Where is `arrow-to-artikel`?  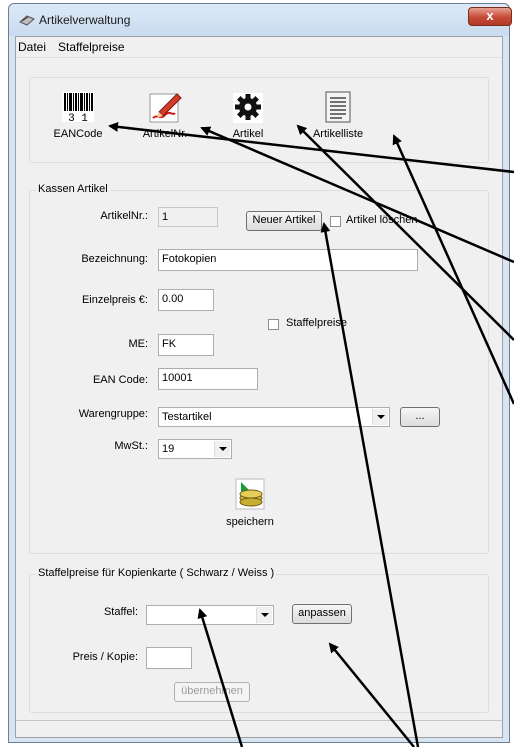 arrow-to-artikel is located at coordinates (405, 232).